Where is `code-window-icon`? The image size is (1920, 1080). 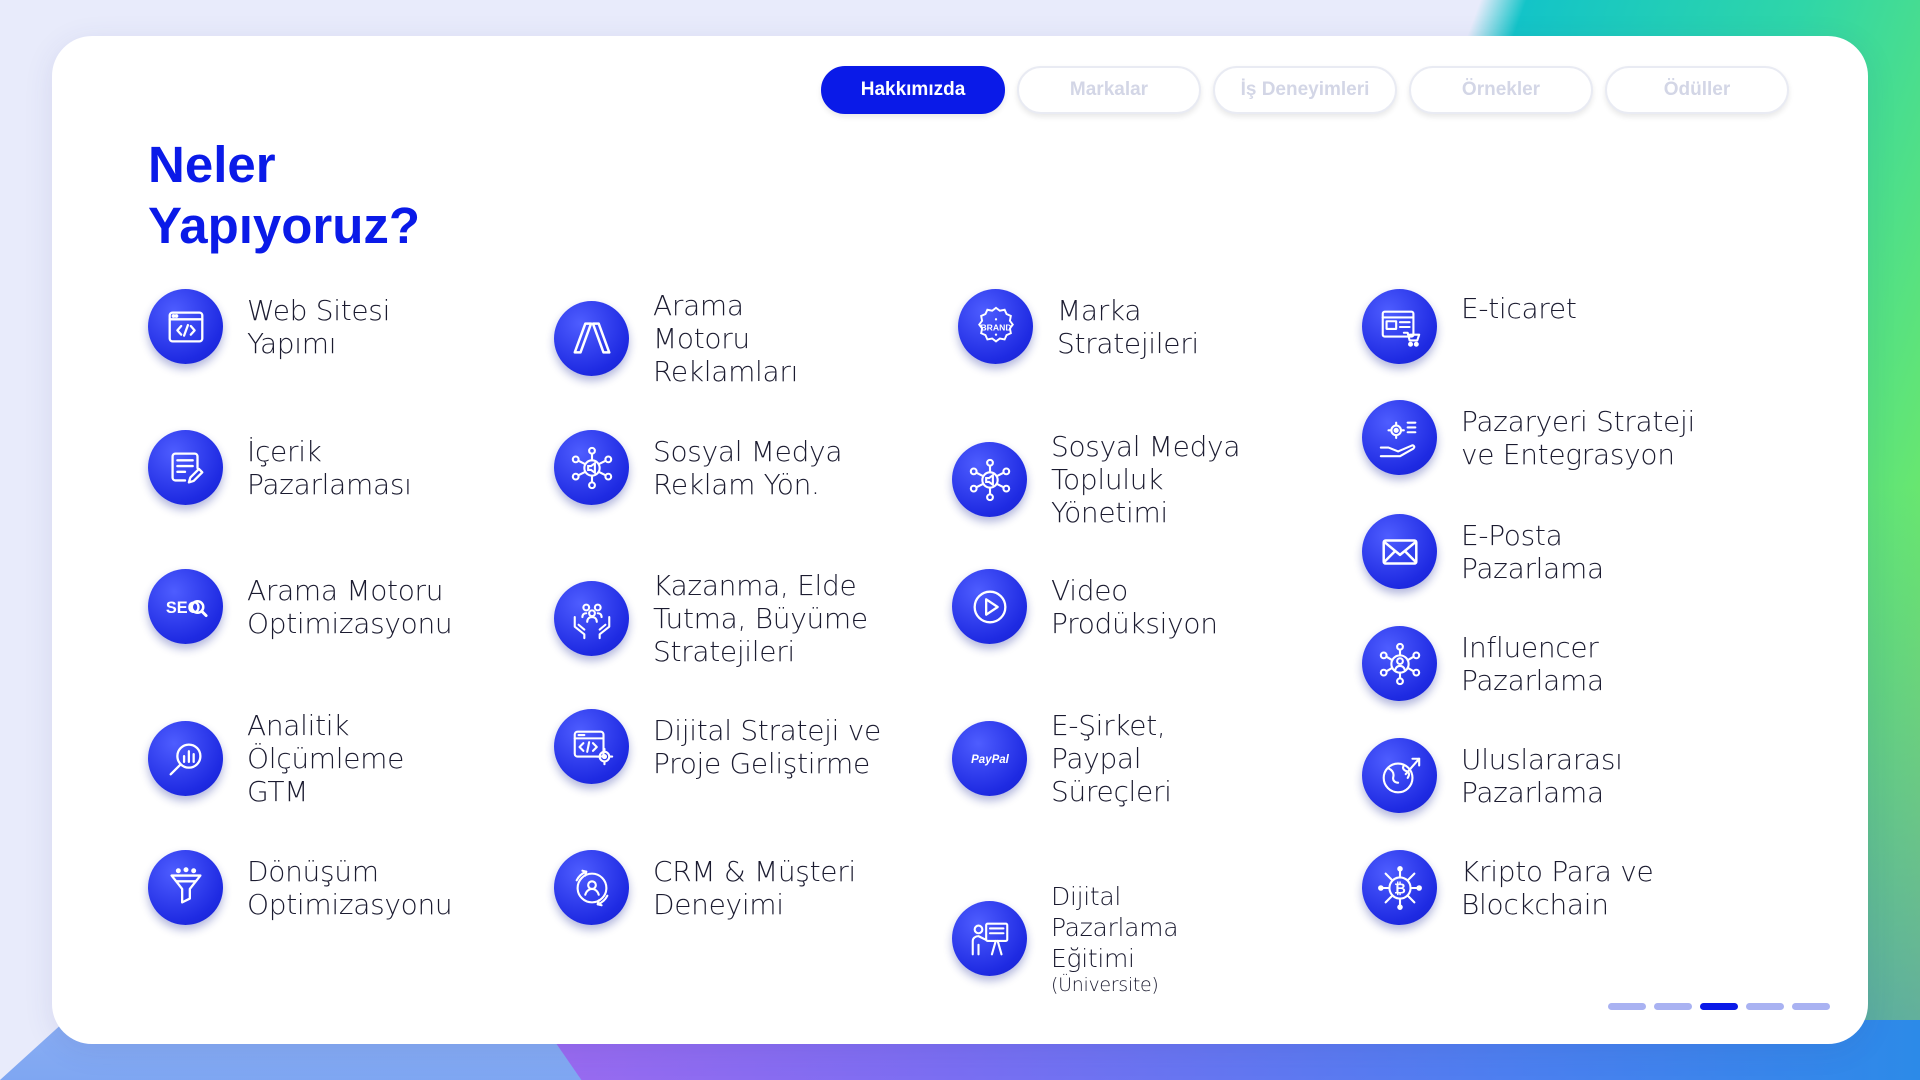
code-window-icon is located at coordinates (185, 326).